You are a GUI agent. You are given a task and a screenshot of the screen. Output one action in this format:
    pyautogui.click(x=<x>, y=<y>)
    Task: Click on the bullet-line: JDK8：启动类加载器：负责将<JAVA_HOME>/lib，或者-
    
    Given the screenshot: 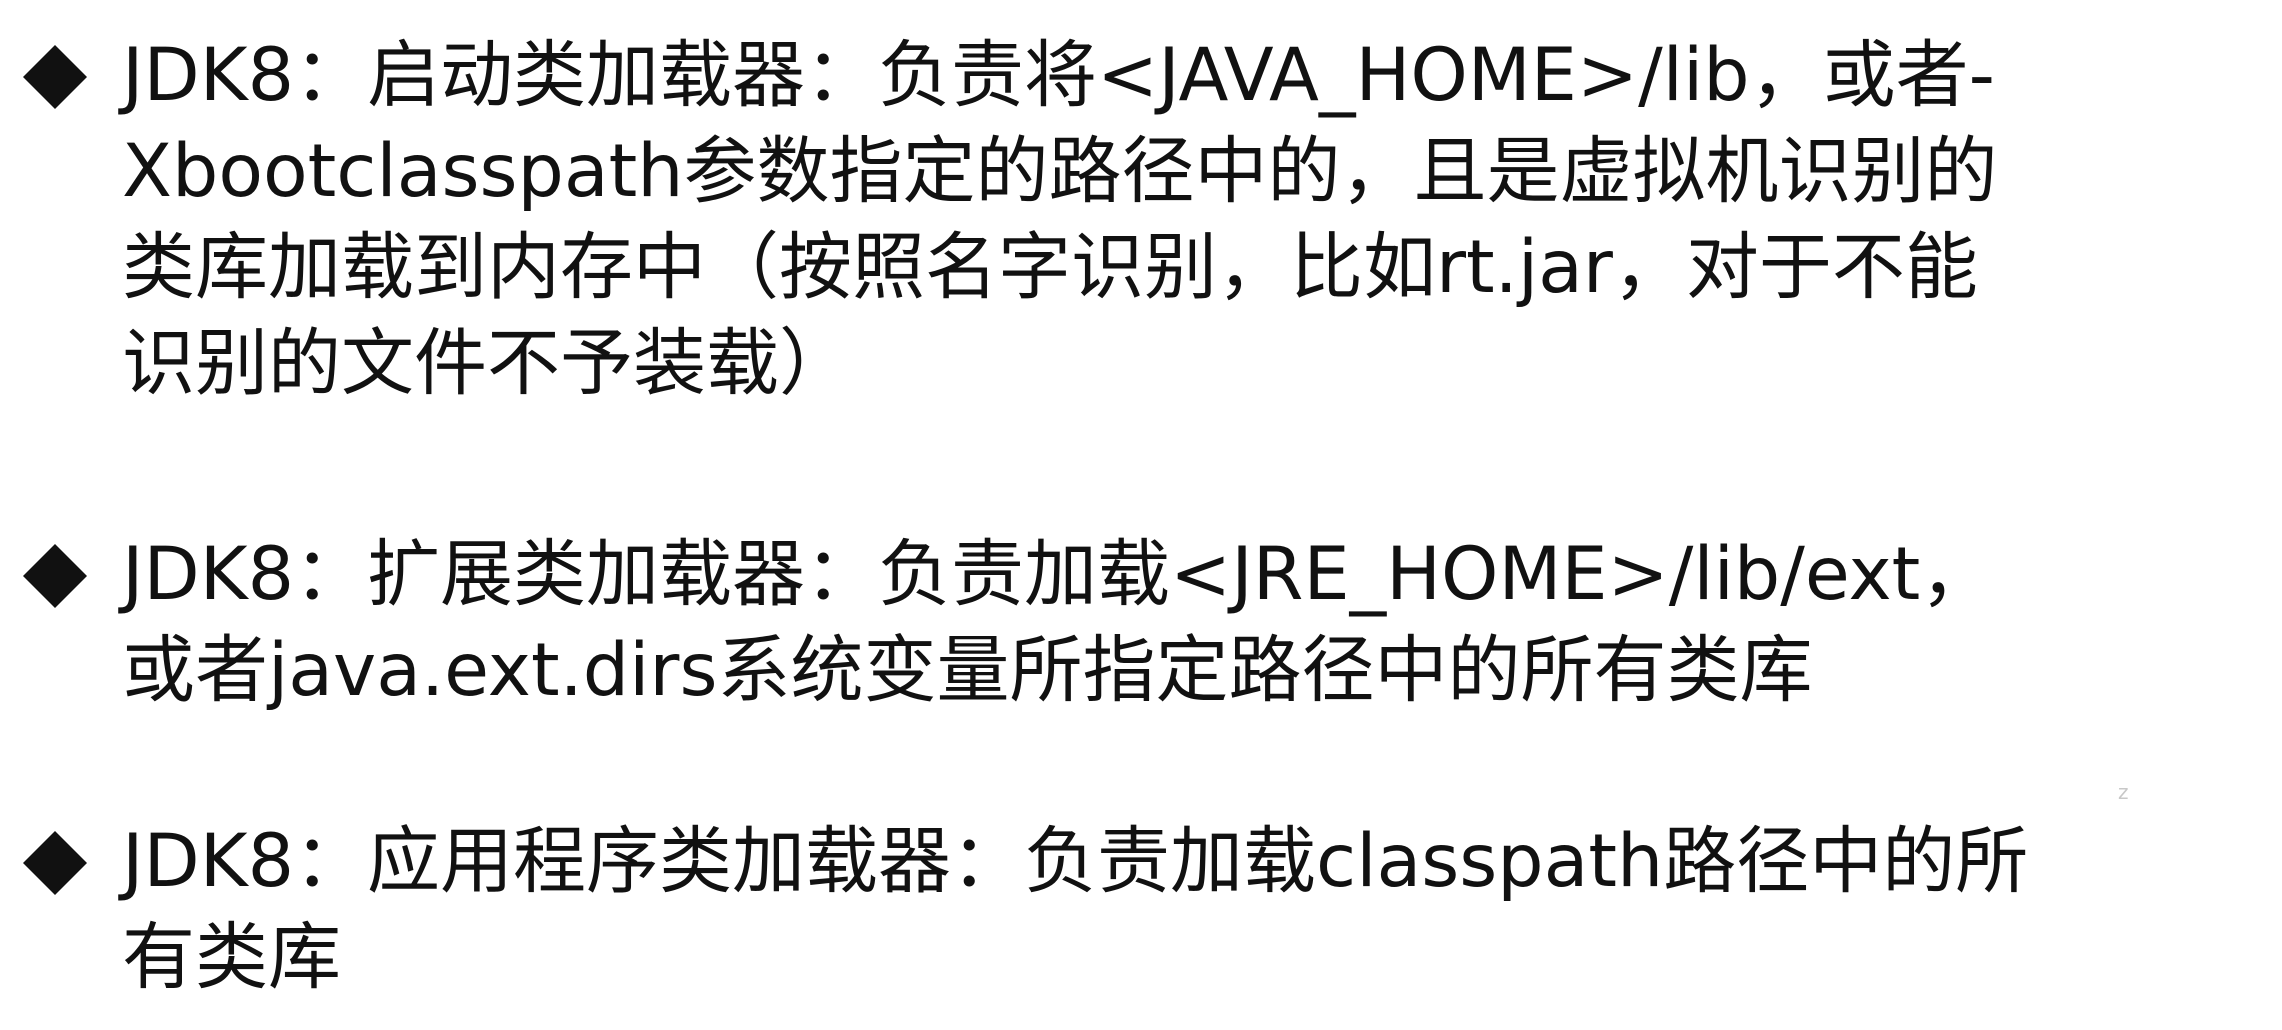 What is the action you would take?
    pyautogui.click(x=1058, y=75)
    